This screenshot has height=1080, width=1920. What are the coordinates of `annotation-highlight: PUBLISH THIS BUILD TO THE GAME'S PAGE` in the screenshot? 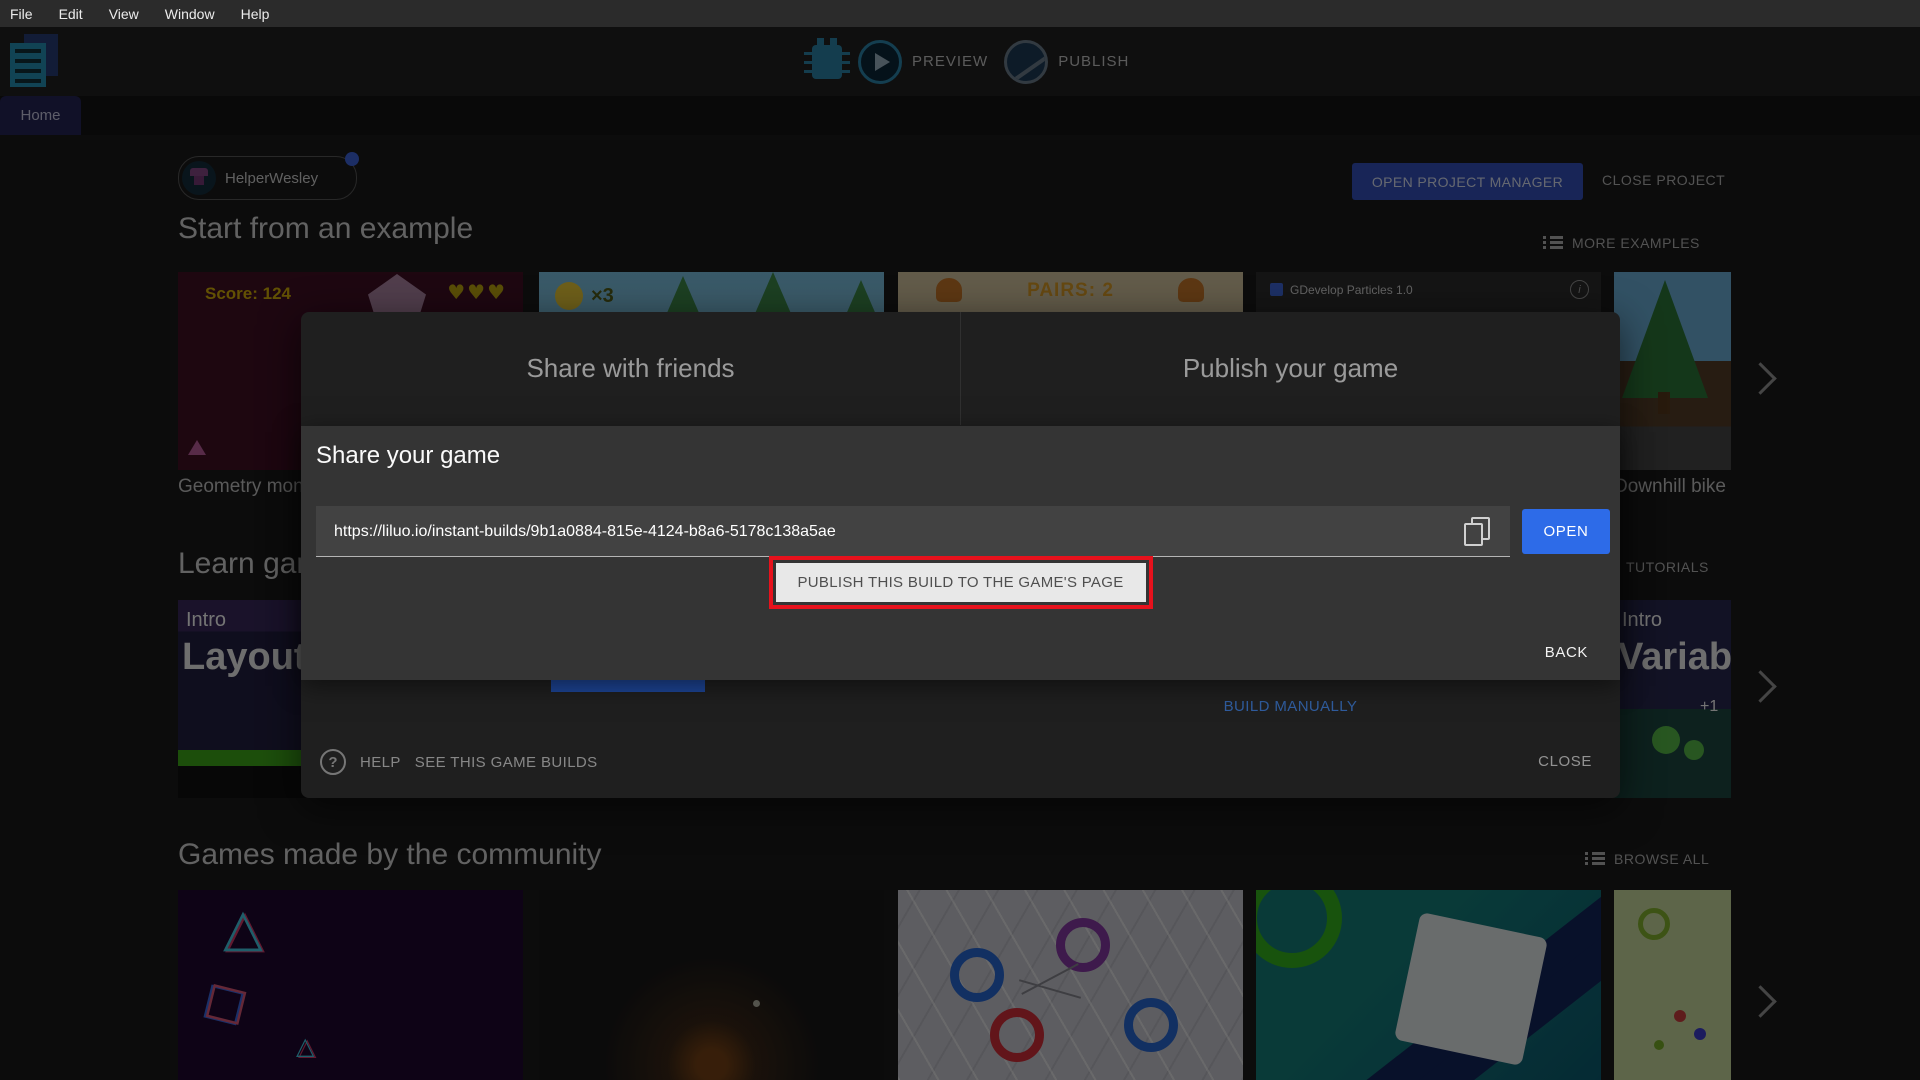 It's located at (960, 582).